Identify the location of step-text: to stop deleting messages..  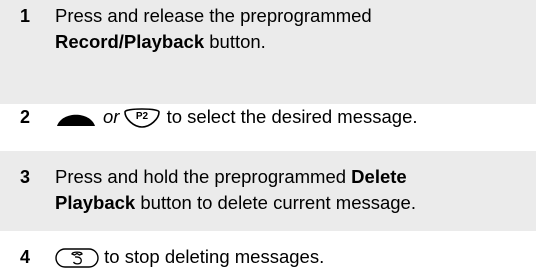
(293, 257).